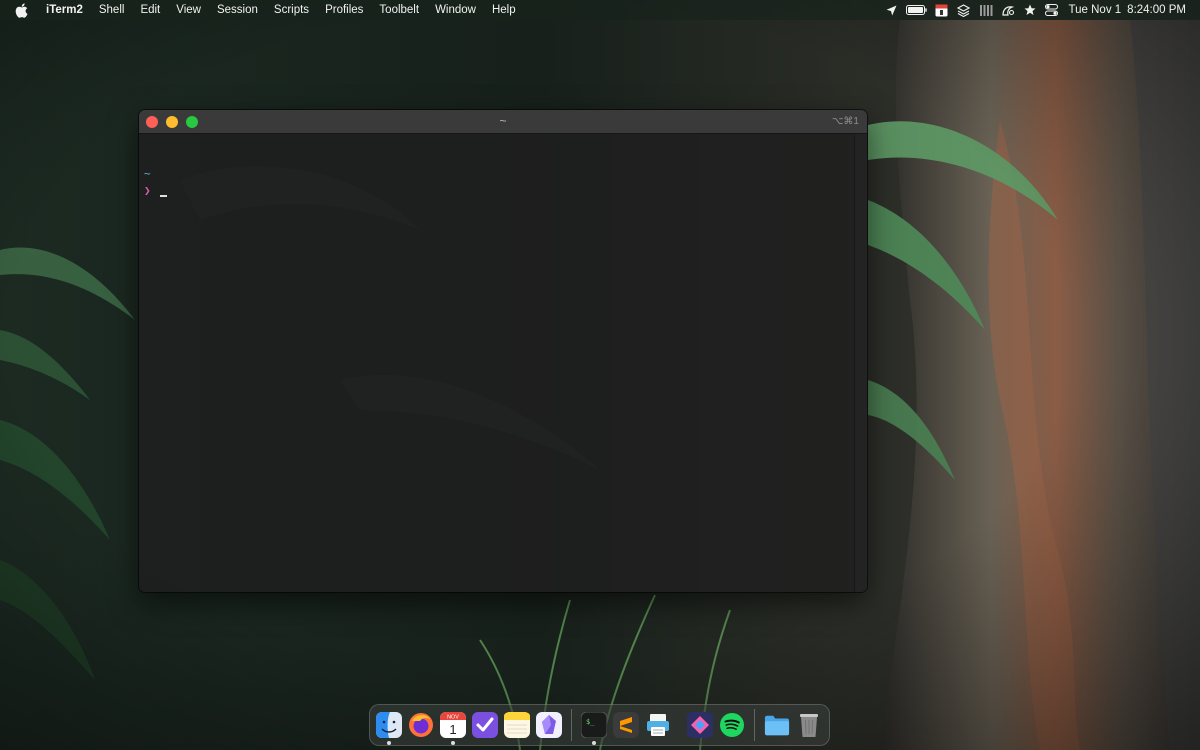 Image resolution: width=1200 pixels, height=750 pixels. I want to click on menu-view: View, so click(188, 10).